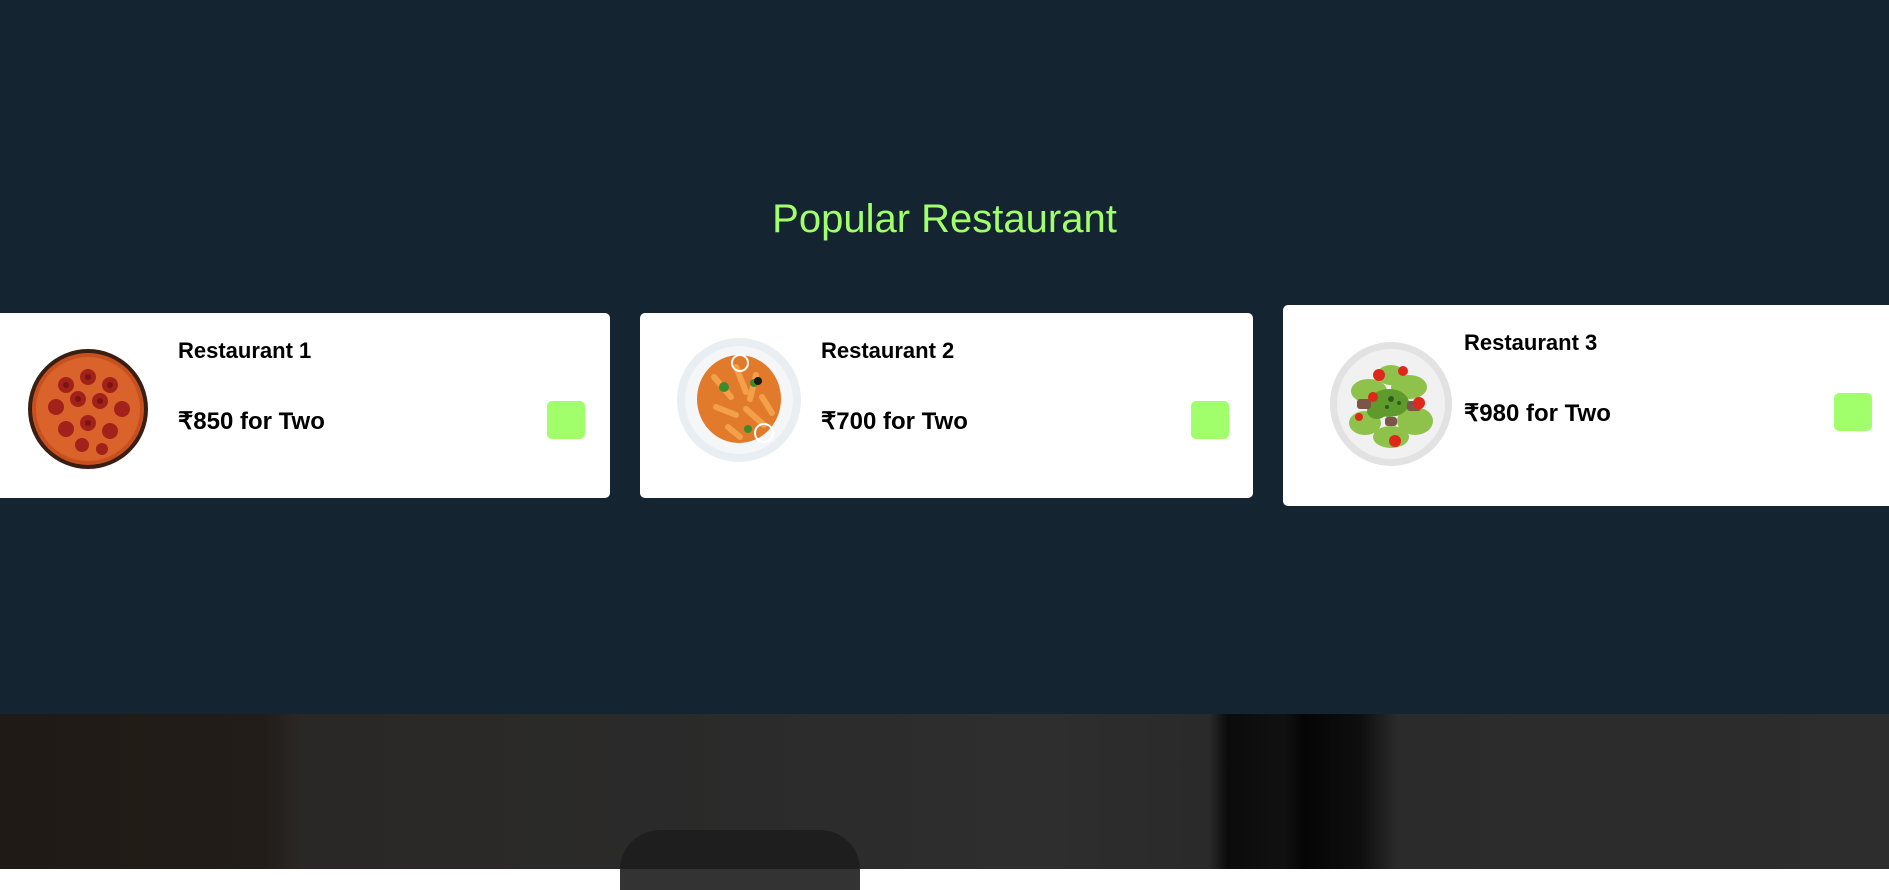 Image resolution: width=1889 pixels, height=890 pixels. I want to click on restaurant-card: Restaurant 2 ₹700 for Two, so click(946, 405).